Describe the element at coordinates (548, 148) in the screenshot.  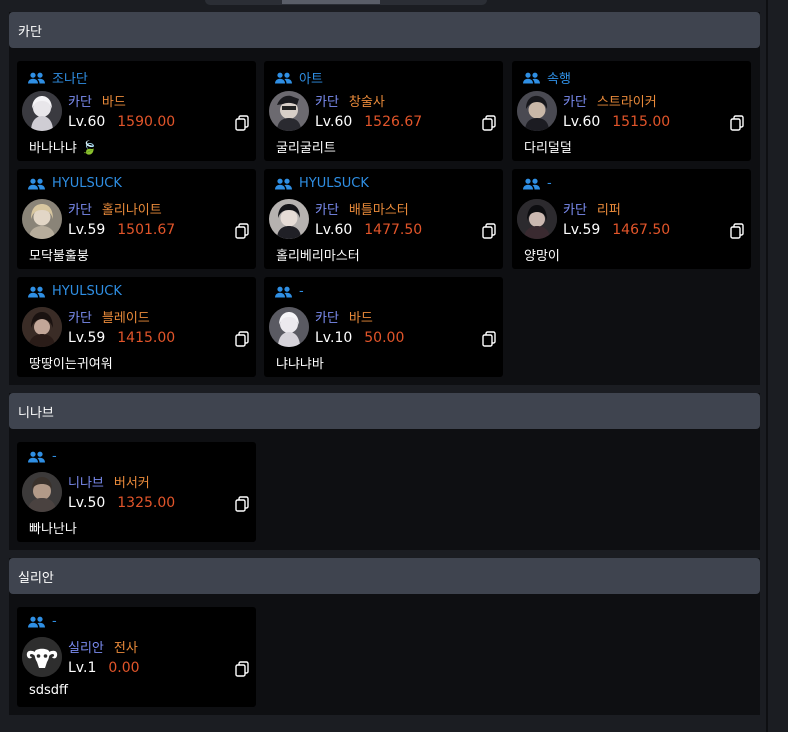
I see `character-name: 다리덜덜` at that location.